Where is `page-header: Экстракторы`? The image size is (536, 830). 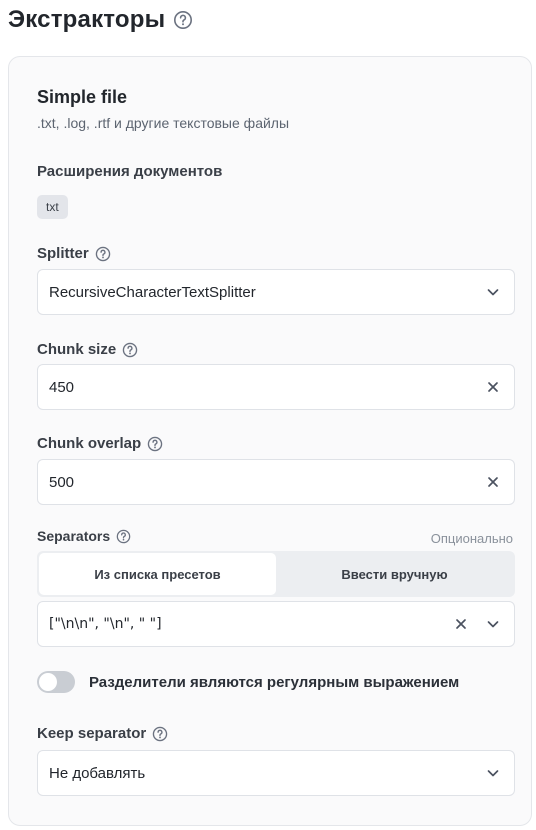
page-header: Экстракторы is located at coordinates (100, 20).